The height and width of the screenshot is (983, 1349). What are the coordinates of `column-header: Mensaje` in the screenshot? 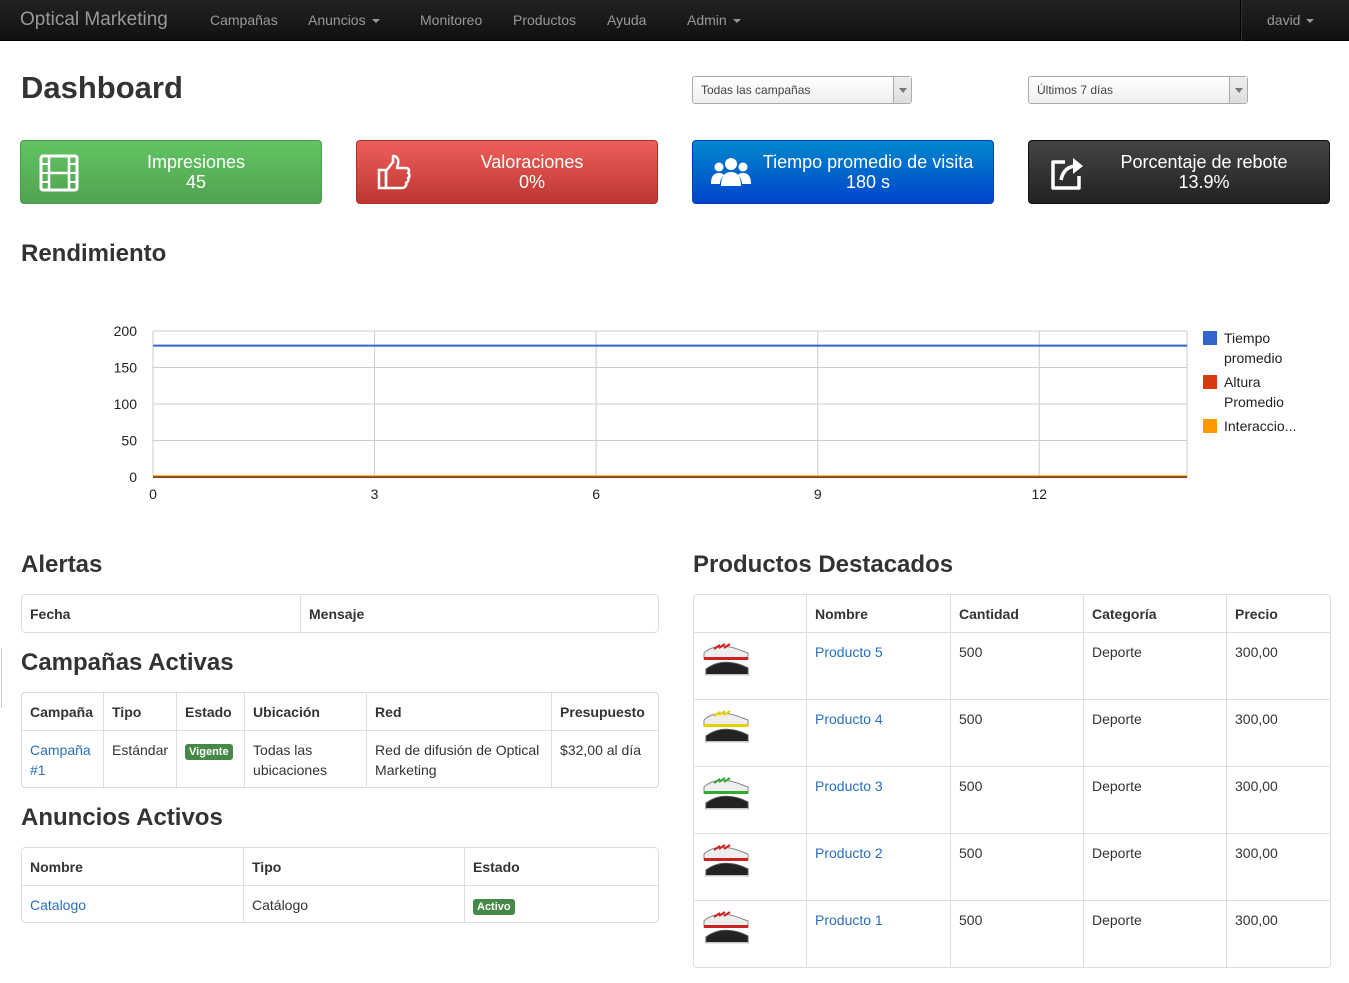 It's located at (479, 613).